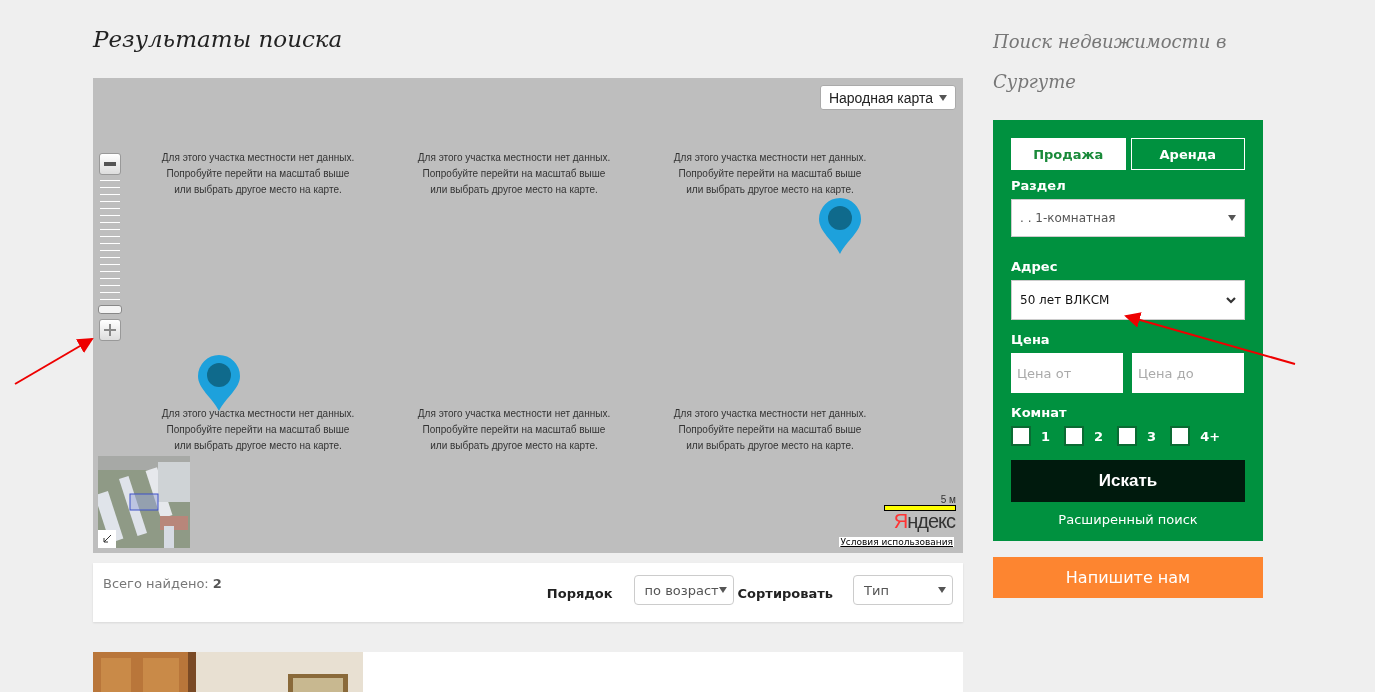  What do you see at coordinates (1067, 373) in the screenshot?
I see `price-from-field: Цена от` at bounding box center [1067, 373].